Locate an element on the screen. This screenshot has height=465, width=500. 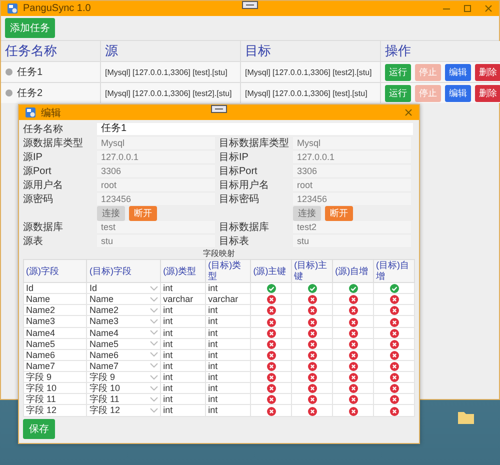
save-button: 保存 is located at coordinates (39, 428).